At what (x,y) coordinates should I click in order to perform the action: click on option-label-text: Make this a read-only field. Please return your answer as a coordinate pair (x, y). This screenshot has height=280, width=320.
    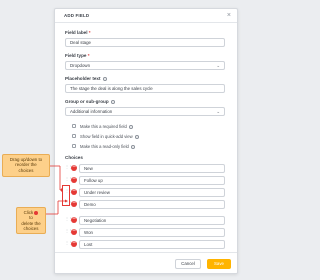
    Looking at the image, I should click on (104, 146).